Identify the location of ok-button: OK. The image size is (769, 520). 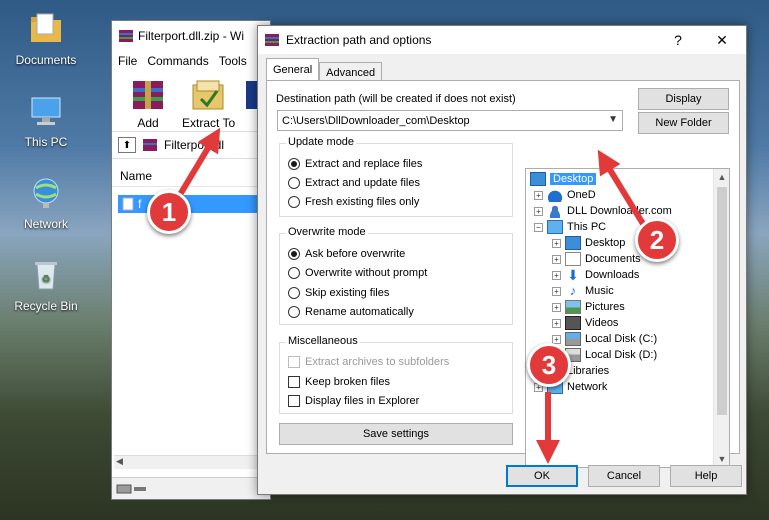
(542, 476).